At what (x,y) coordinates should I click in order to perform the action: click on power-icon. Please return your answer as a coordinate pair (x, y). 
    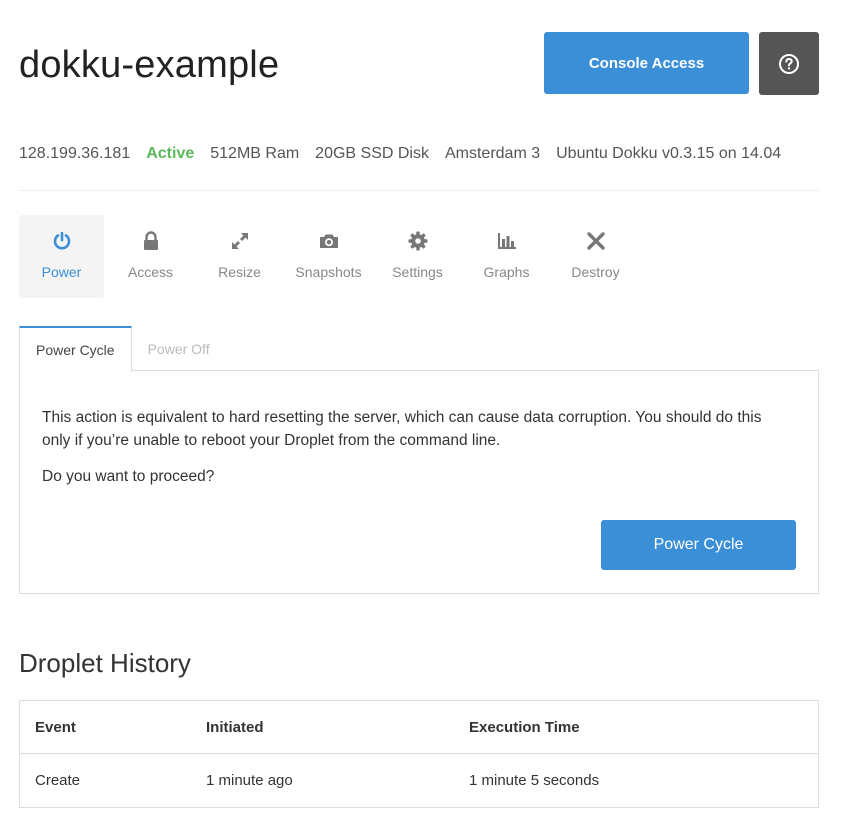
    Looking at the image, I should click on (62, 241).